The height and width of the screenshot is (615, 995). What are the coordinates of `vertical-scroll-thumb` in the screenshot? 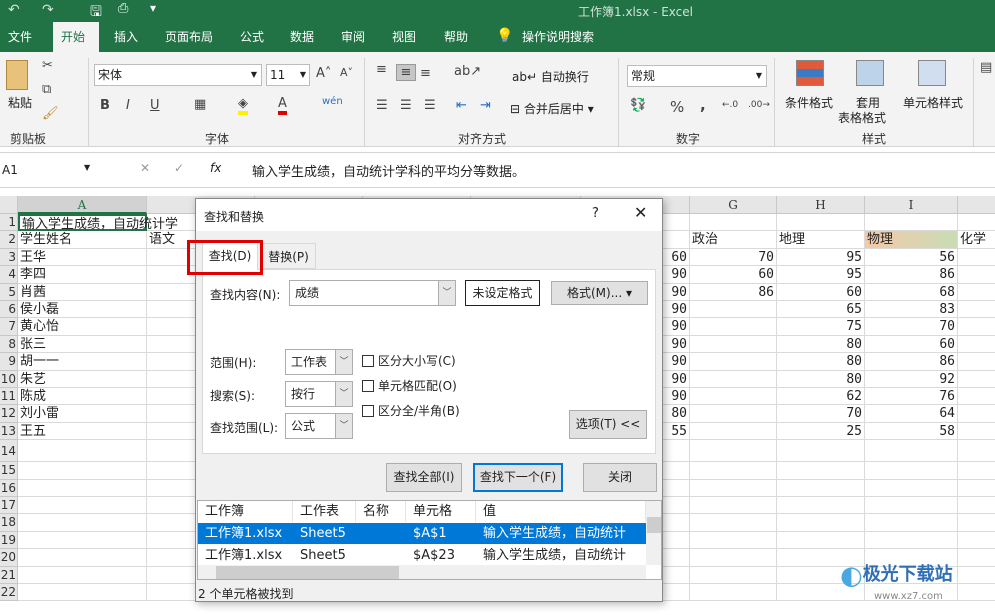 It's located at (654, 525).